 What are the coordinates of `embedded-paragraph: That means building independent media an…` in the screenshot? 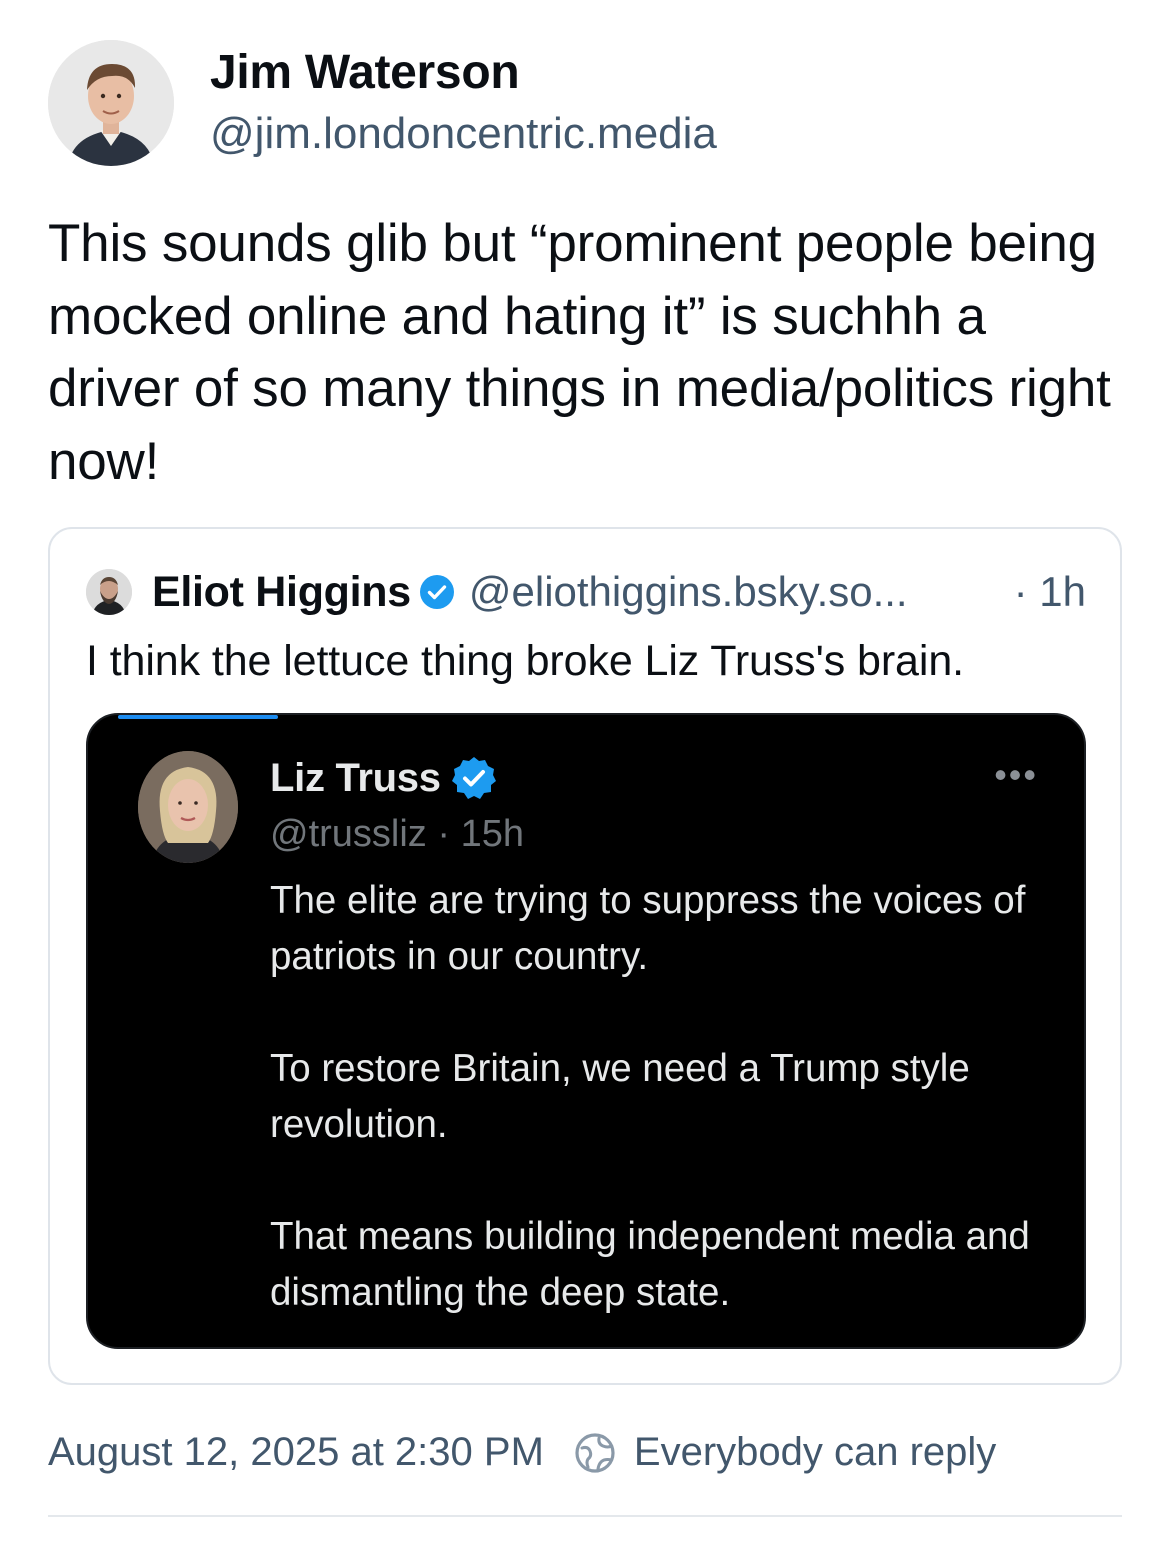 It's located at (650, 1264).